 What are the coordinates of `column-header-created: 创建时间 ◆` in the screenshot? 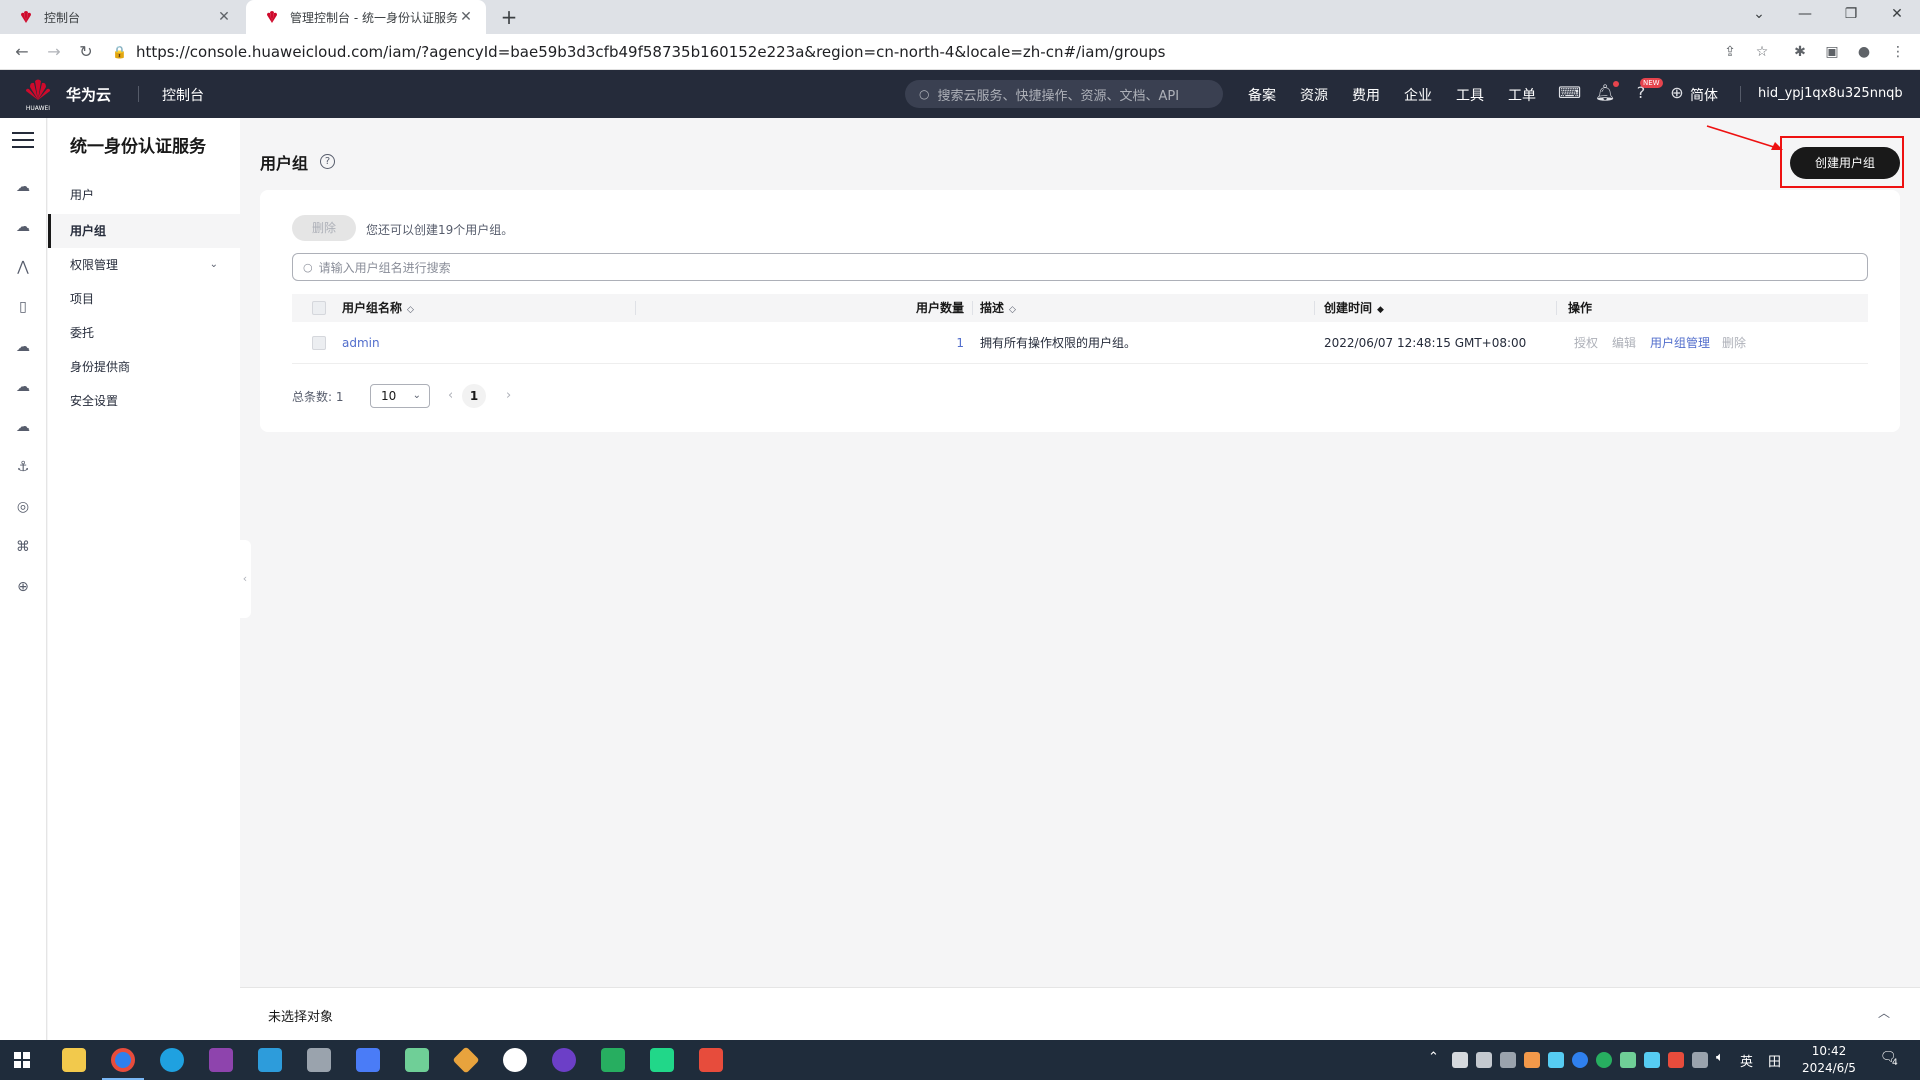 It's located at (1354, 308).